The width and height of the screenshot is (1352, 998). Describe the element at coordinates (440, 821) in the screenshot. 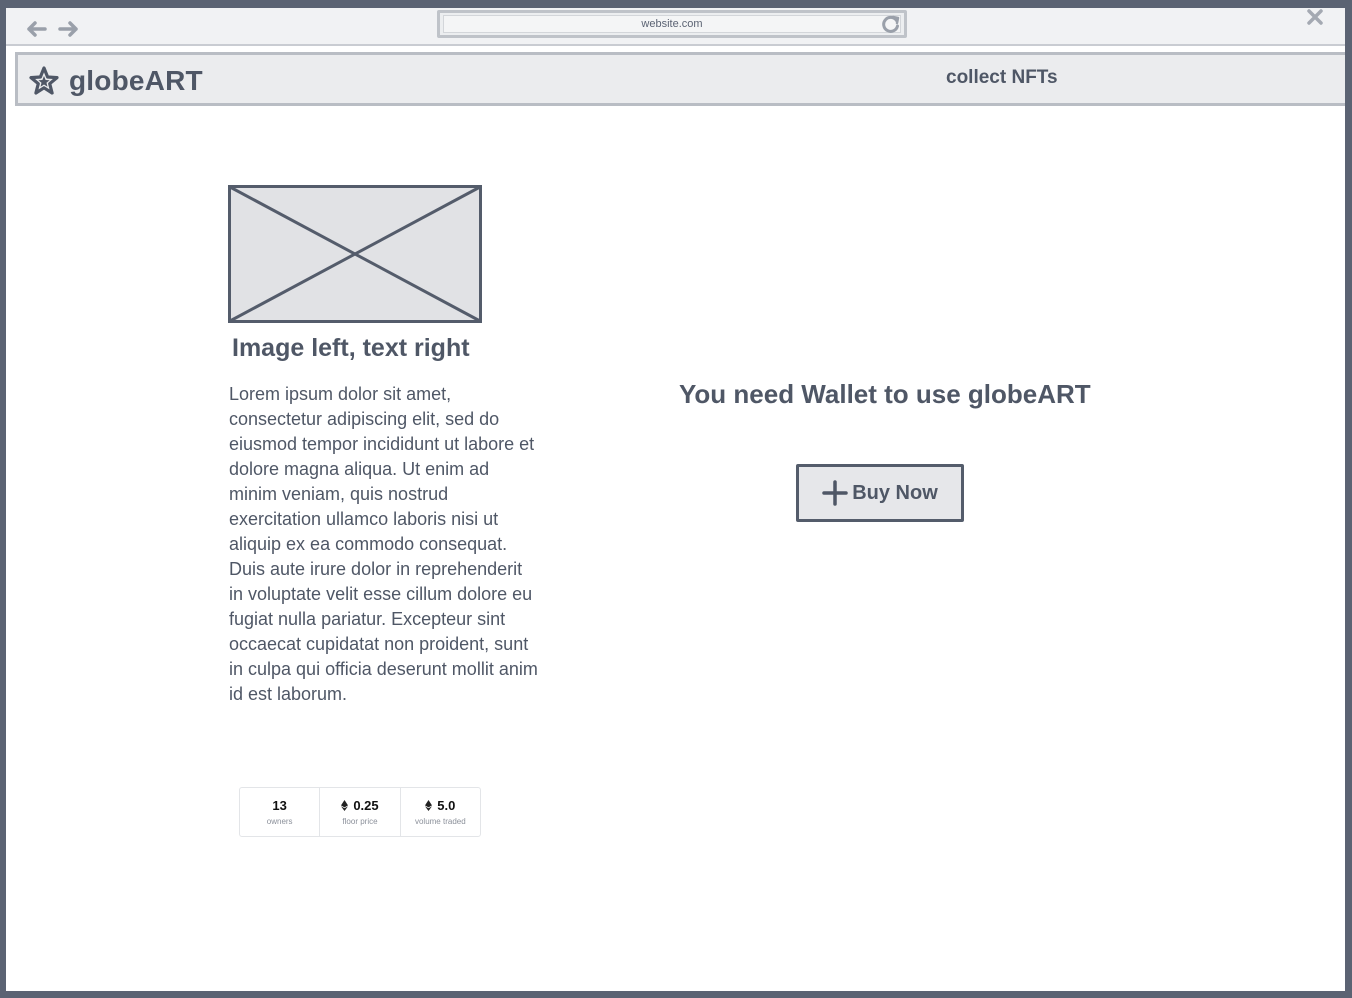

I see `stat-volume-traded-label: volume traded` at that location.